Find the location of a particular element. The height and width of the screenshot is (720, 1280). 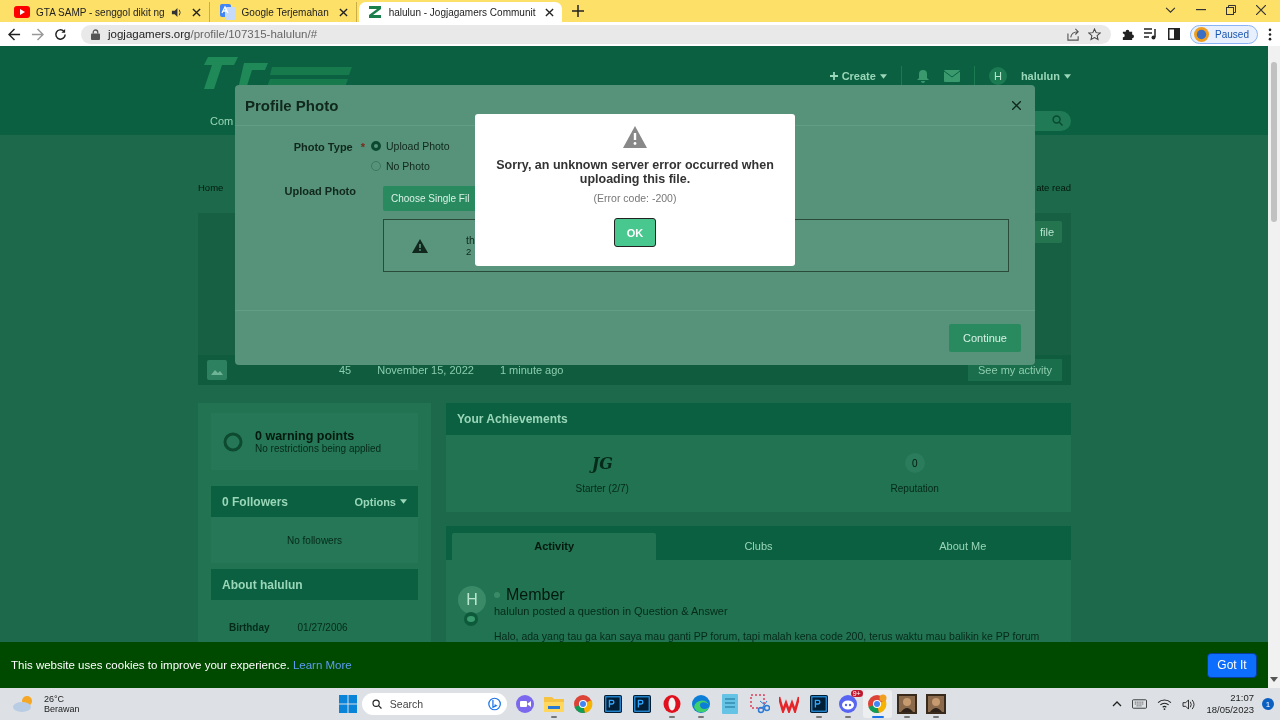

activity-excerpt: Halo, ada yang tau ga kan saya mau ganti PP forum, tapi malah kena code 200, terus waktu mau balikin ke PP forum is located at coordinates (767, 636).